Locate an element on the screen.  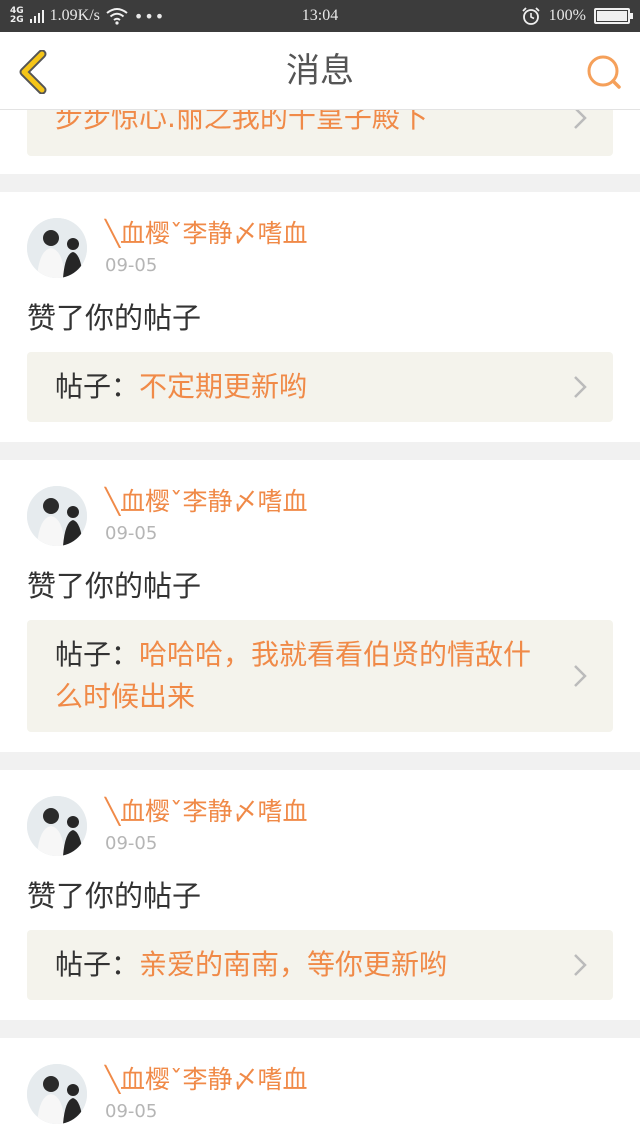
nav-bar: 消息 is located at coordinates (320, 71).